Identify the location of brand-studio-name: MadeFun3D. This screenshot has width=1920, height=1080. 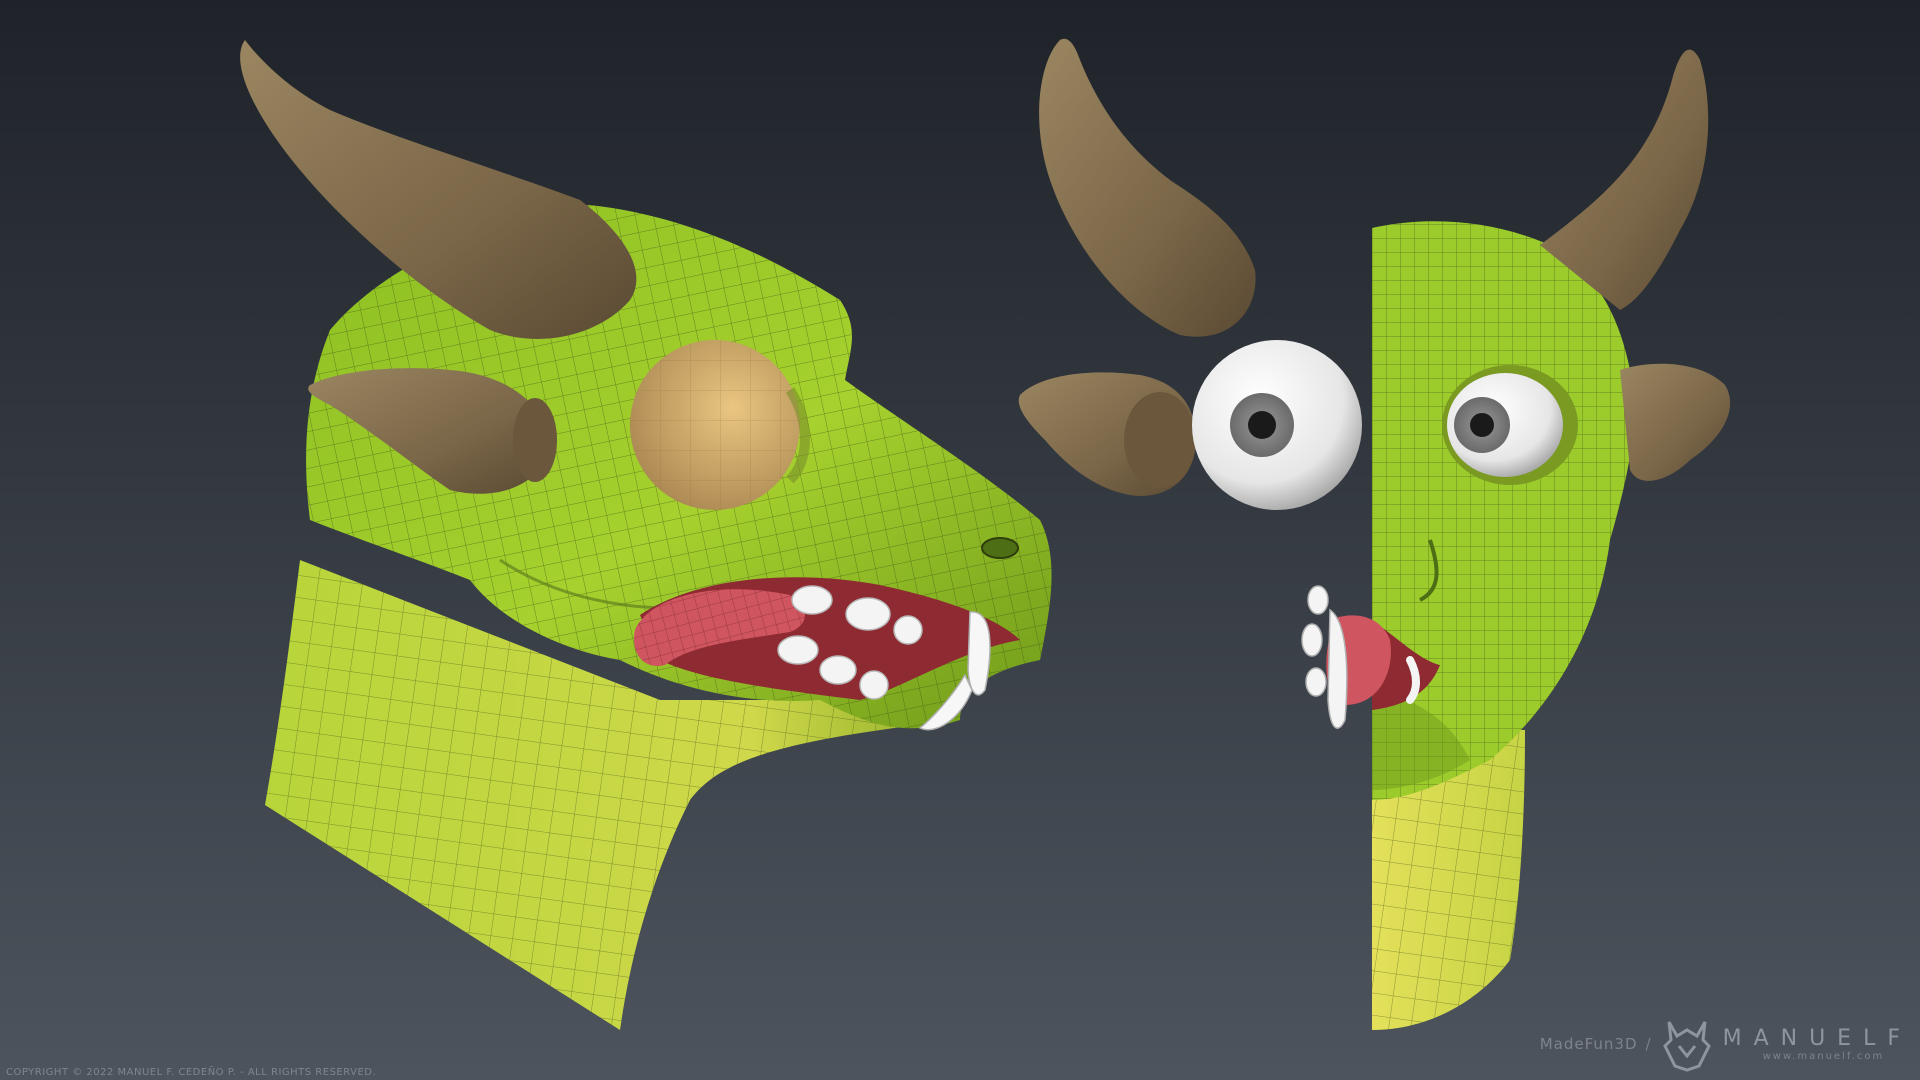
(1588, 1044).